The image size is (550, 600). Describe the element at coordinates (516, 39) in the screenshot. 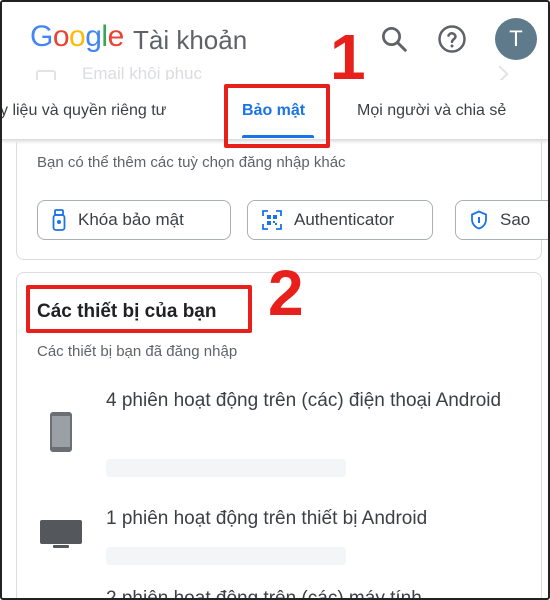

I see `account-avatar: T` at that location.